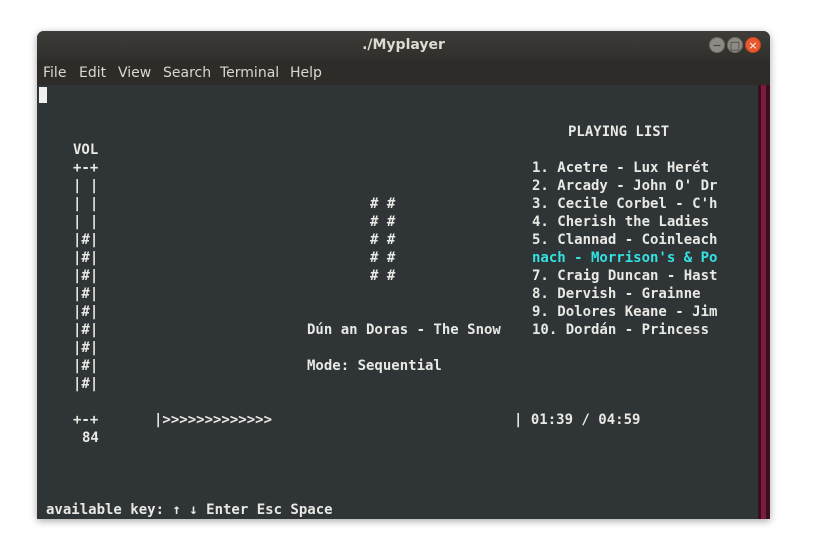 The image size is (820, 558). I want to click on progress-bar: |>>>>>>>>>>>>>, so click(213, 420).